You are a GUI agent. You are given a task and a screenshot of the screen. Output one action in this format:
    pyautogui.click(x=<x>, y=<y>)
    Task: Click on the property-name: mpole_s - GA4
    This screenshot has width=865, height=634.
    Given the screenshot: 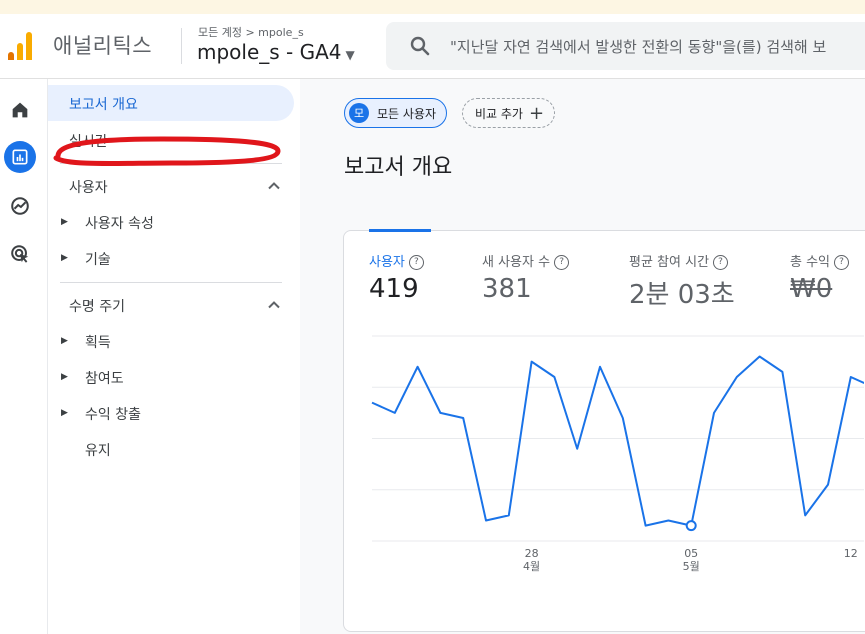 What is the action you would take?
    pyautogui.click(x=269, y=52)
    